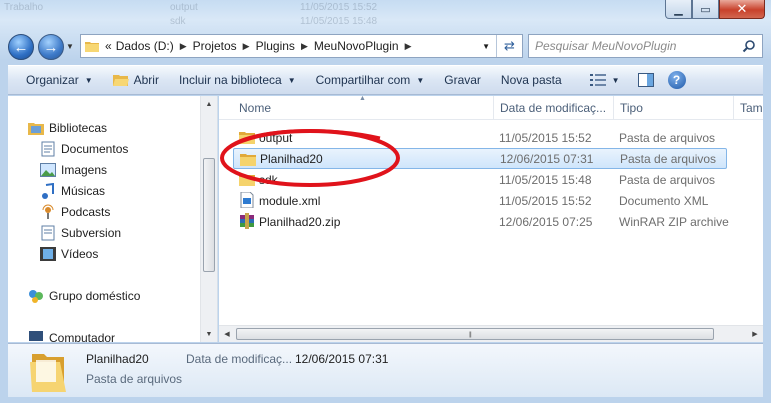 The image size is (771, 403). I want to click on computer-icon, so click(36, 336).